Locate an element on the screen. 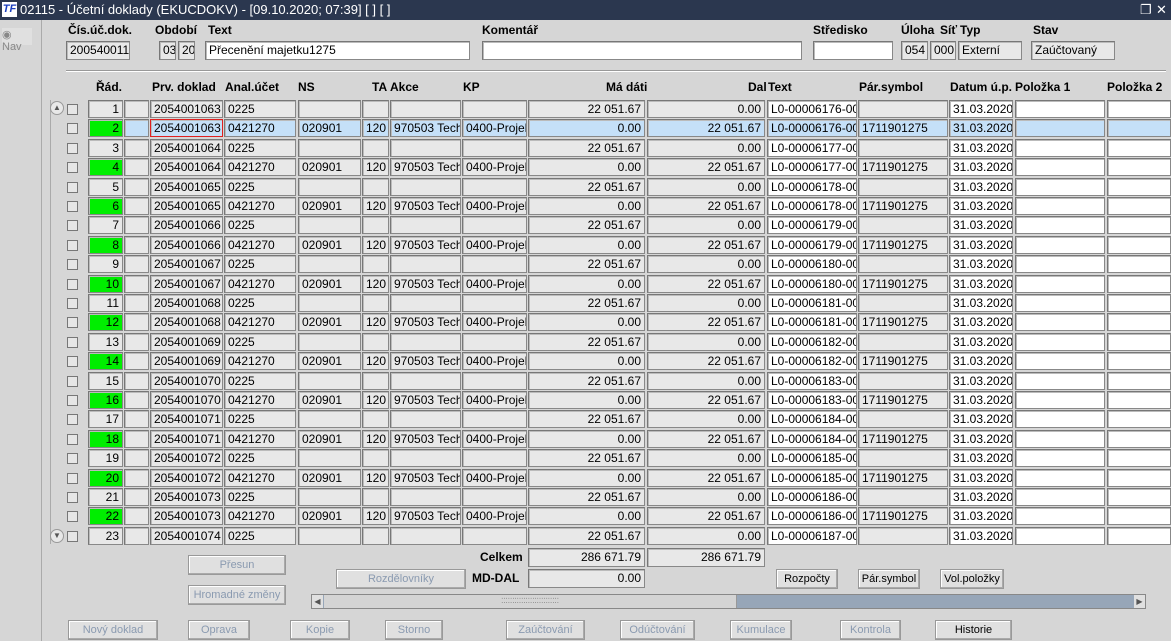  vol-items-button: Vol.položky is located at coordinates (972, 579).